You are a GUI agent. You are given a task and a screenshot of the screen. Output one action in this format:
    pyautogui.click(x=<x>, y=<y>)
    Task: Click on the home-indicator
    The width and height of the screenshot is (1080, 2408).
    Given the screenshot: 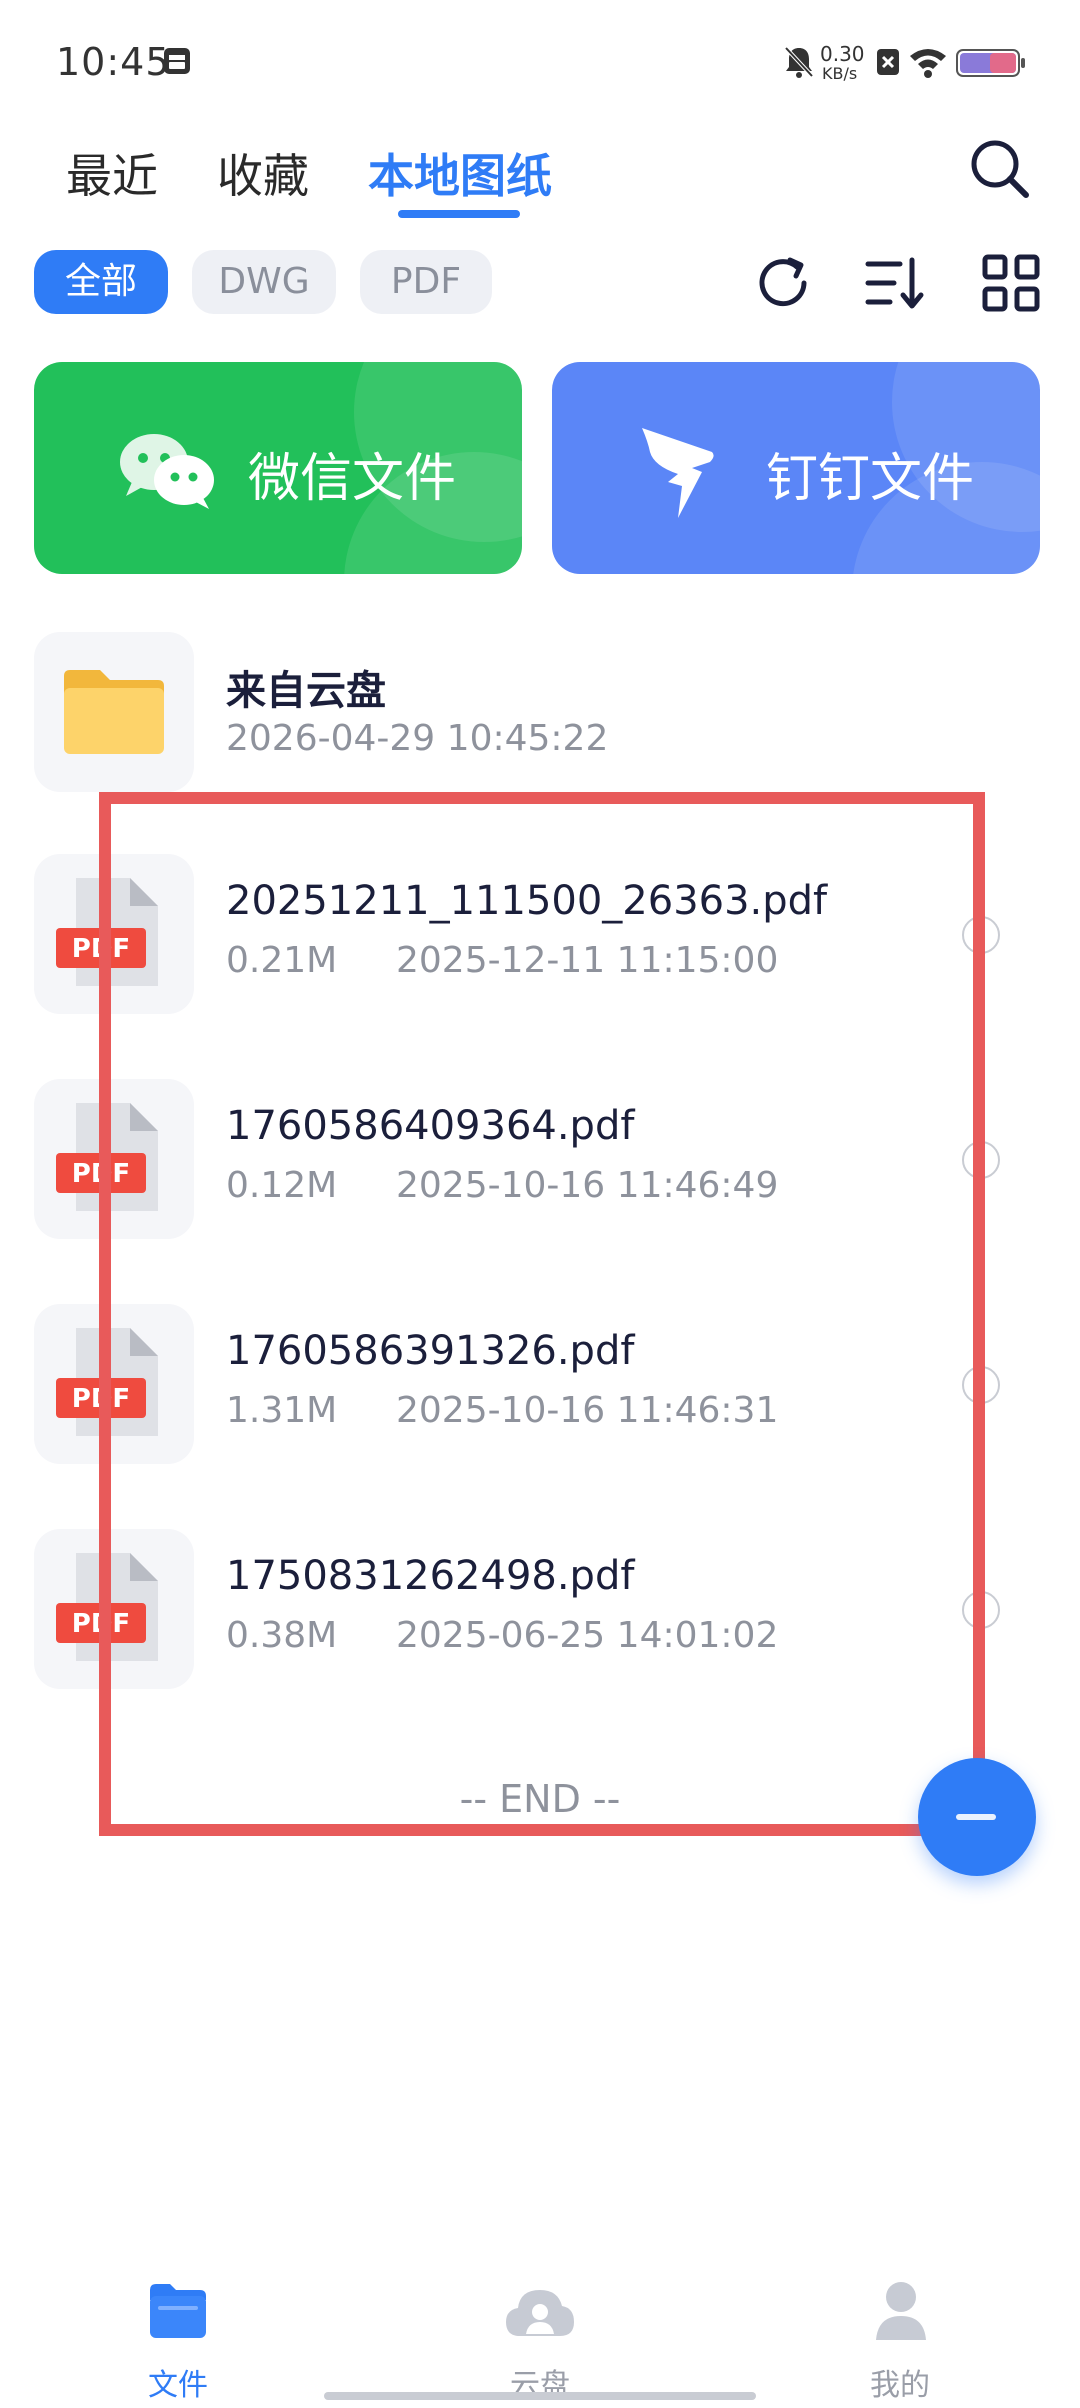 What is the action you would take?
    pyautogui.click(x=540, y=2396)
    